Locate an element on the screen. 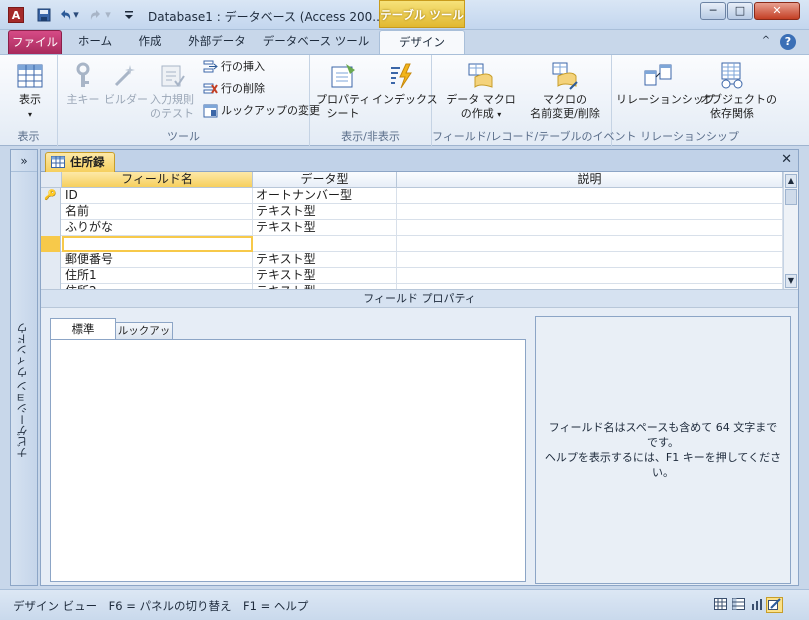 This screenshot has width=809, height=620. insert-rows-button: 行の挿入 is located at coordinates (234, 67).